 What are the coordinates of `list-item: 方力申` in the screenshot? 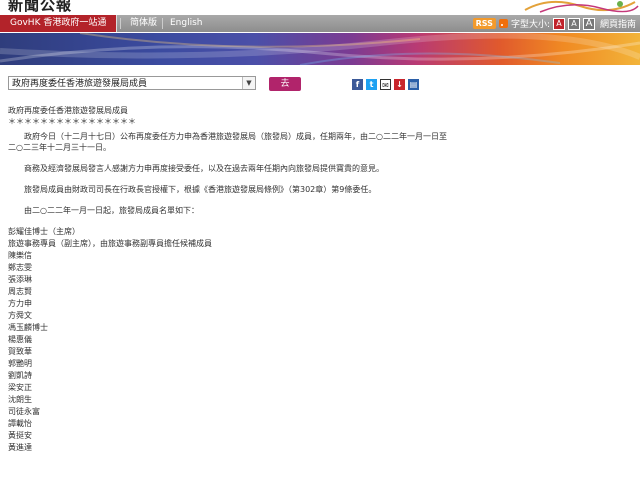 It's located at (20, 303).